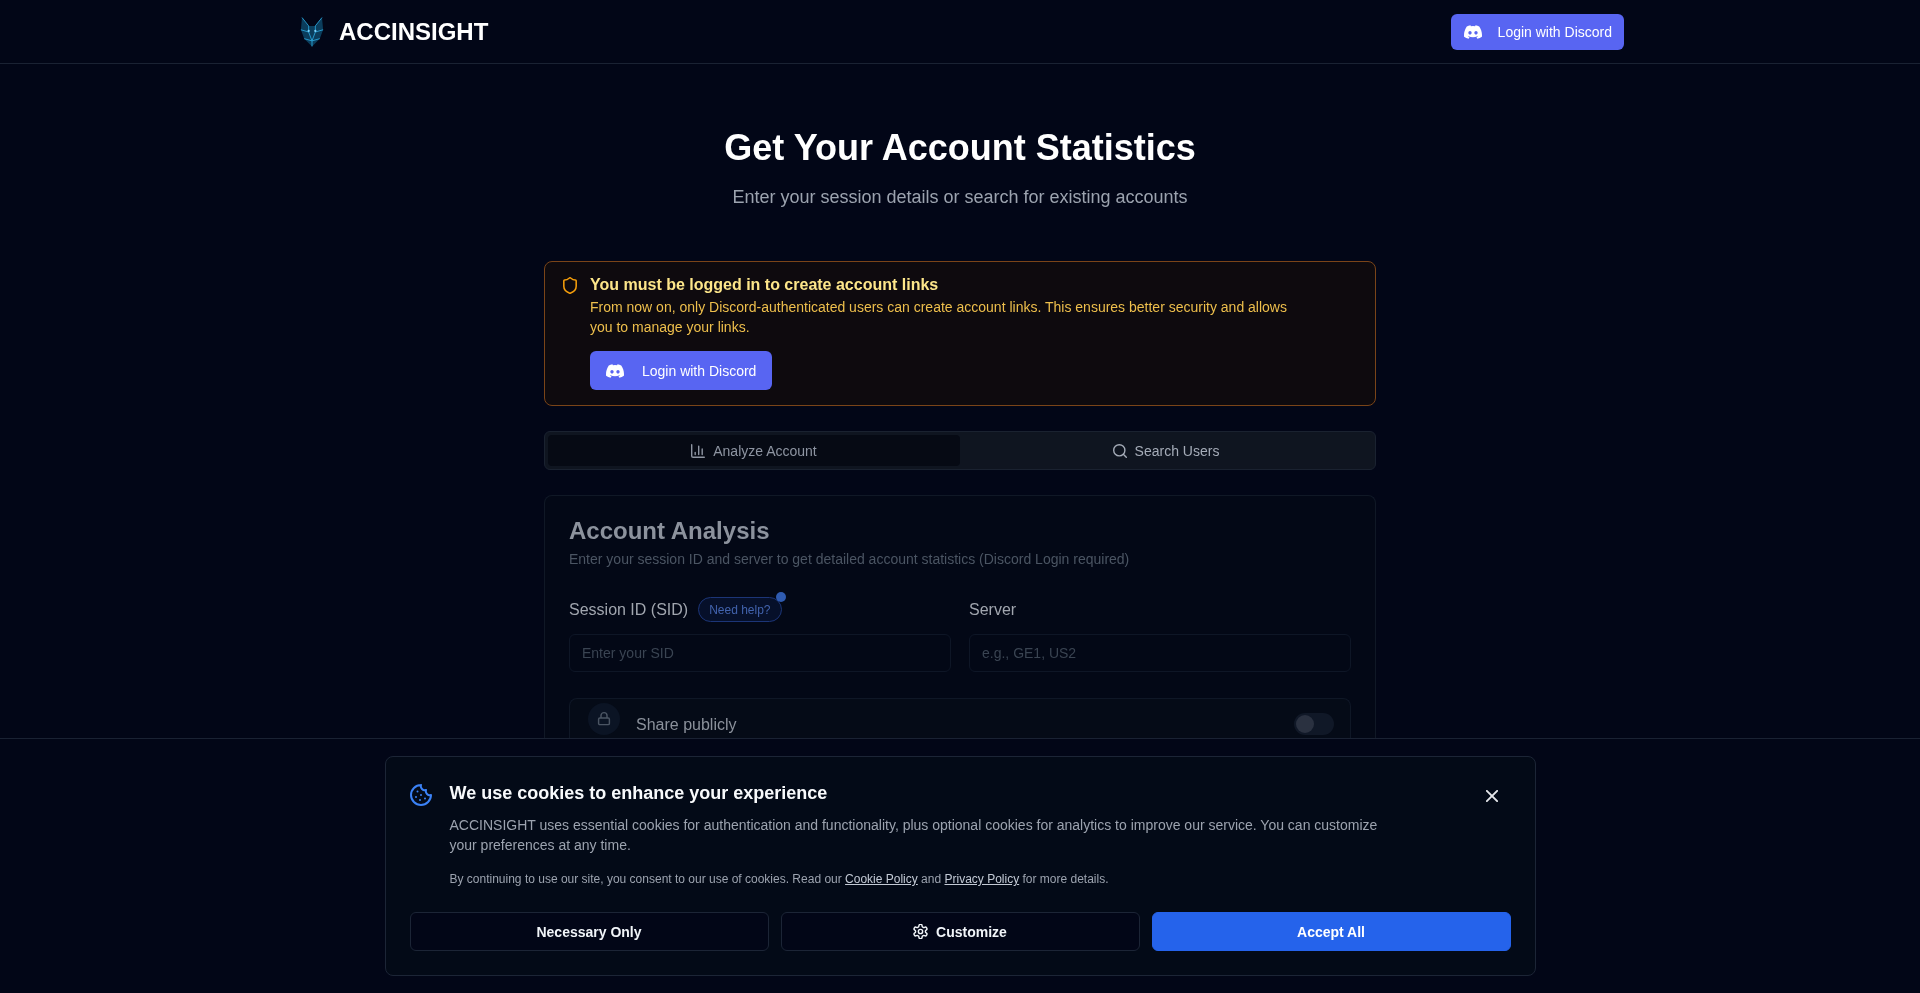 This screenshot has width=1920, height=993. What do you see at coordinates (982, 879) in the screenshot?
I see `policy-link: Privacy Policy` at bounding box center [982, 879].